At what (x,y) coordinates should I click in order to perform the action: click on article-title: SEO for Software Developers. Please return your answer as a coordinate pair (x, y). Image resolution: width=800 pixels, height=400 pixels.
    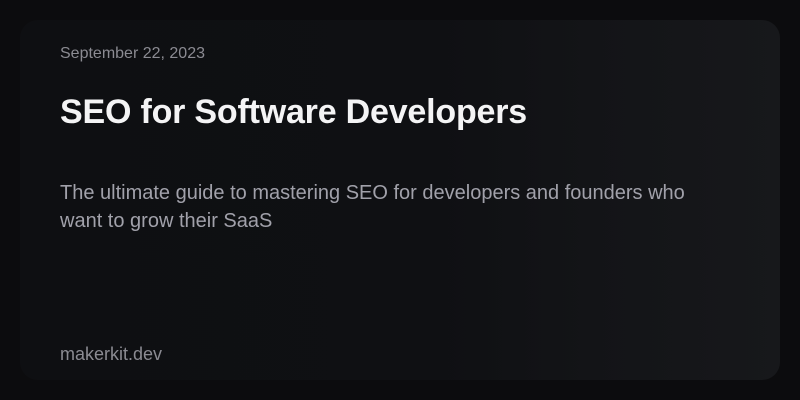
    Looking at the image, I should click on (293, 112).